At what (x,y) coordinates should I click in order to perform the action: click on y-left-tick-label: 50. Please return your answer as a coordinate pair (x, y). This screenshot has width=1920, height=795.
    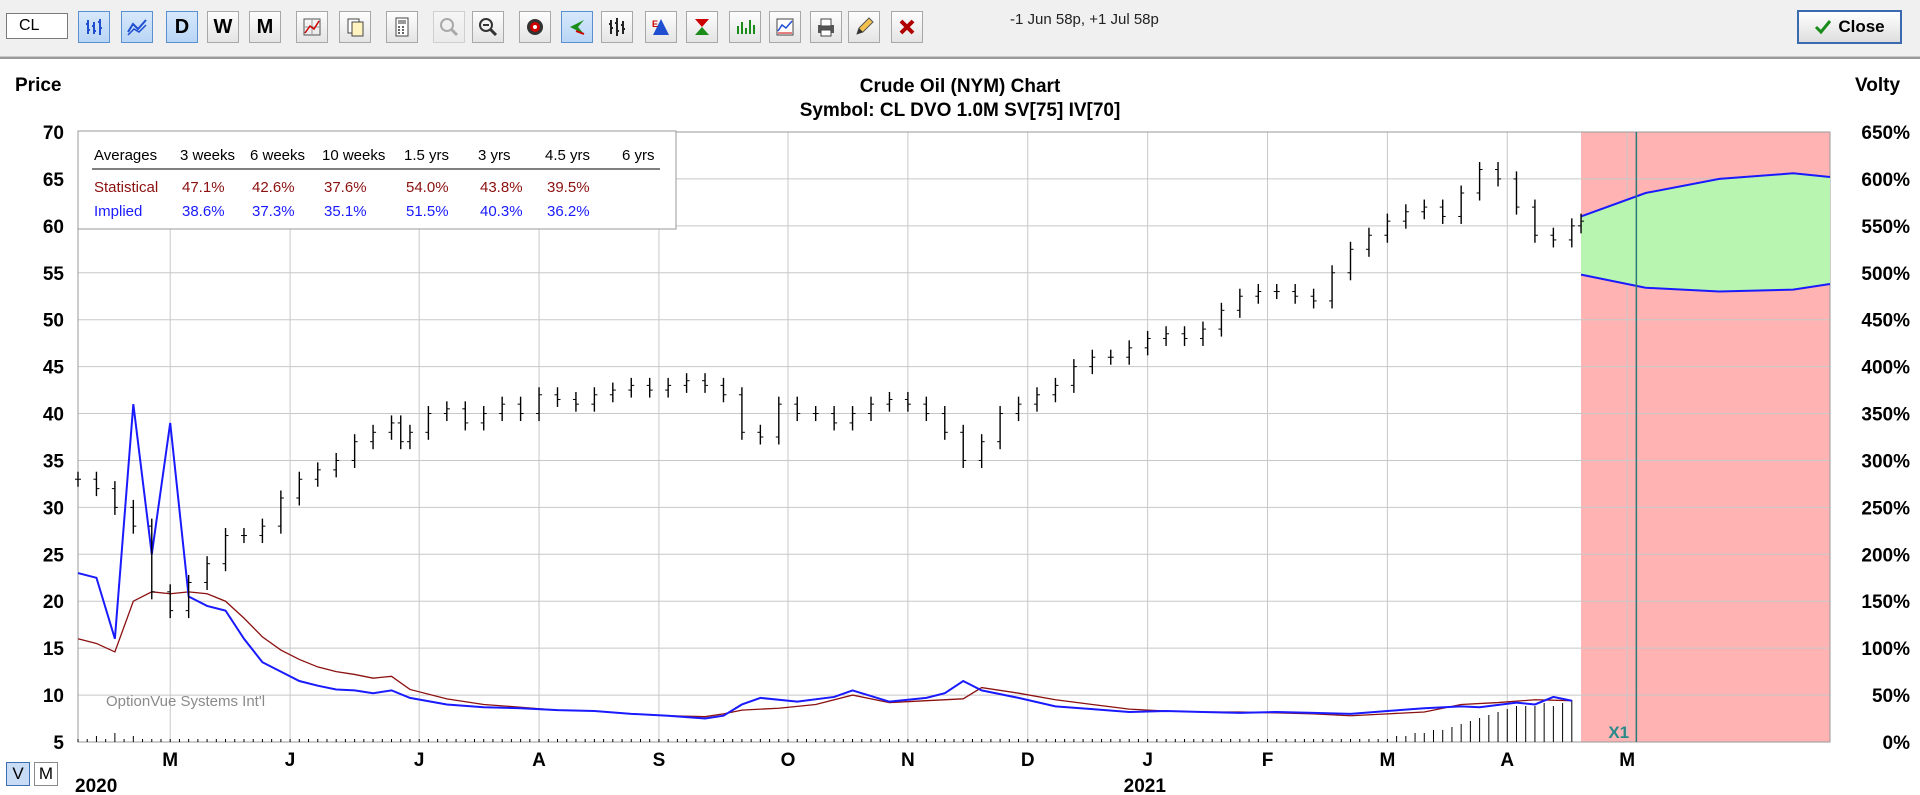
    Looking at the image, I should click on (53, 321).